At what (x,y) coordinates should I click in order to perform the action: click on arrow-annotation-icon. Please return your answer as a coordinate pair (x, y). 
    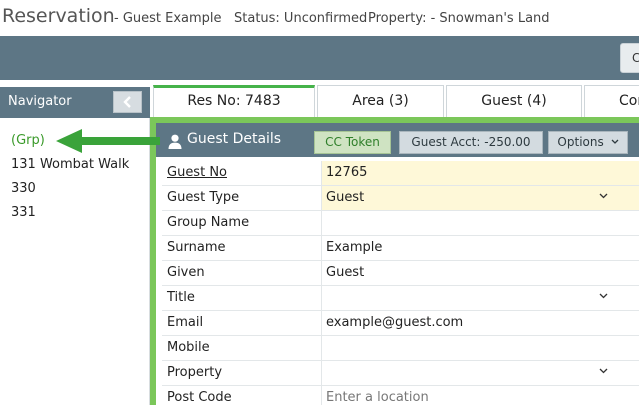
    Looking at the image, I should click on (108, 141).